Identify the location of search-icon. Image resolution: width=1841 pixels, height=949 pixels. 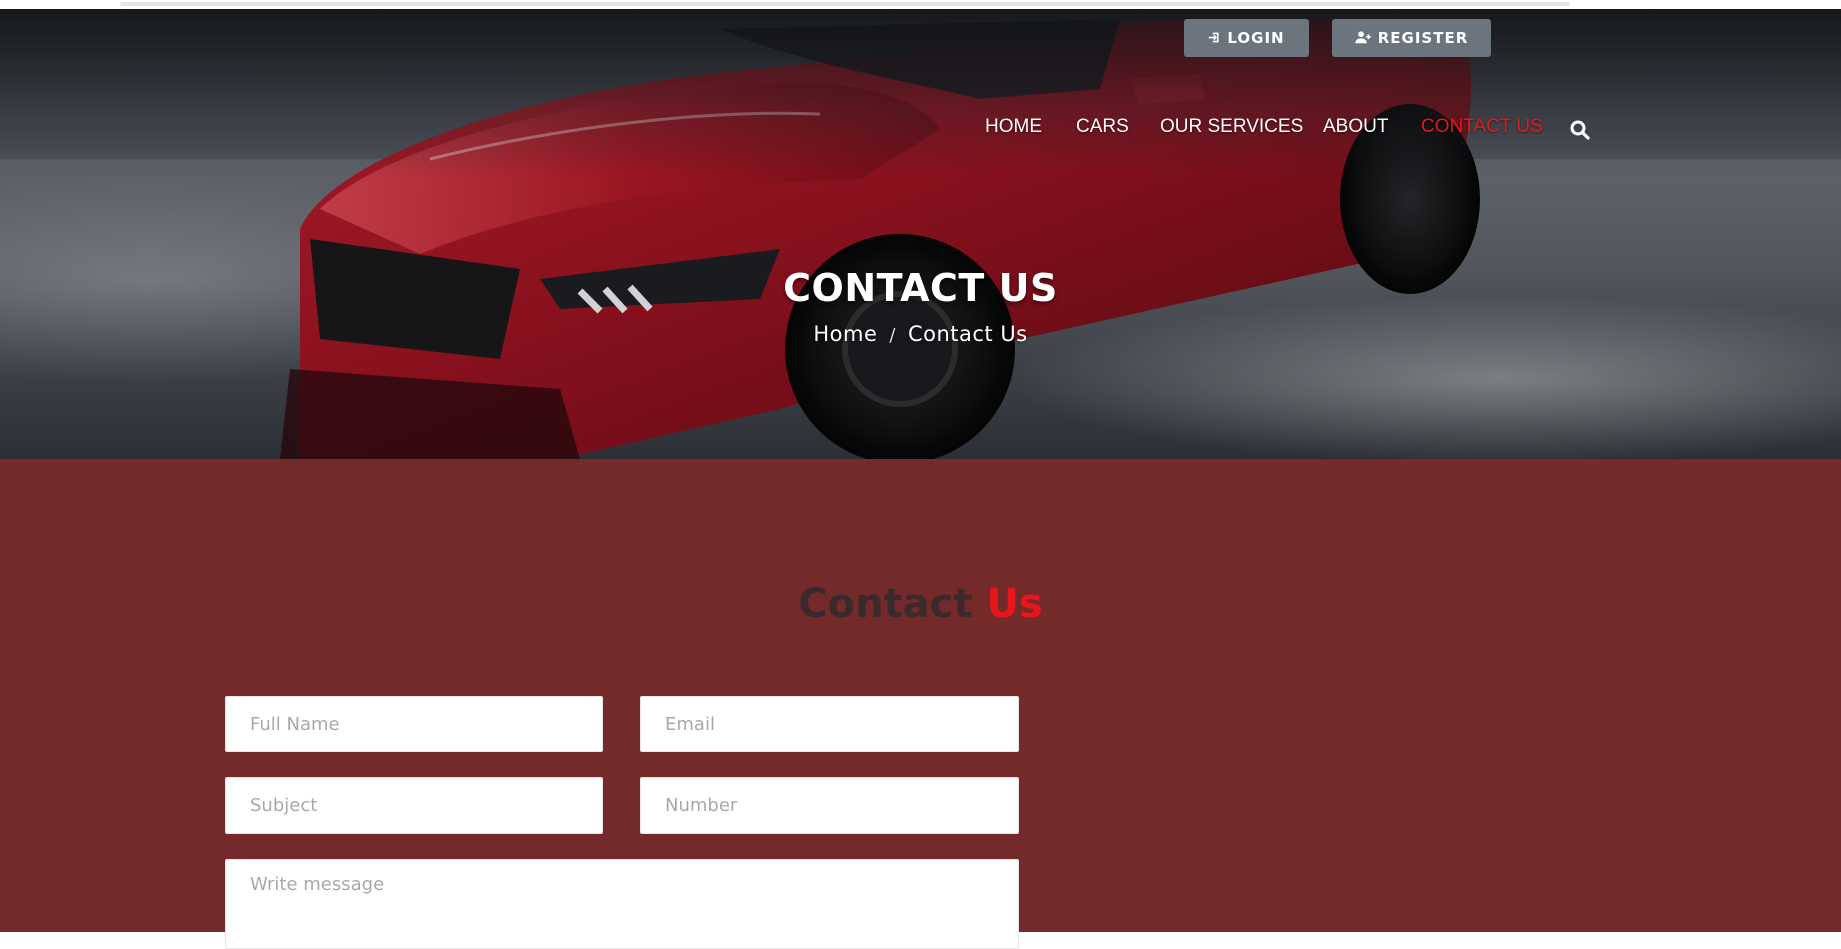
(1580, 130).